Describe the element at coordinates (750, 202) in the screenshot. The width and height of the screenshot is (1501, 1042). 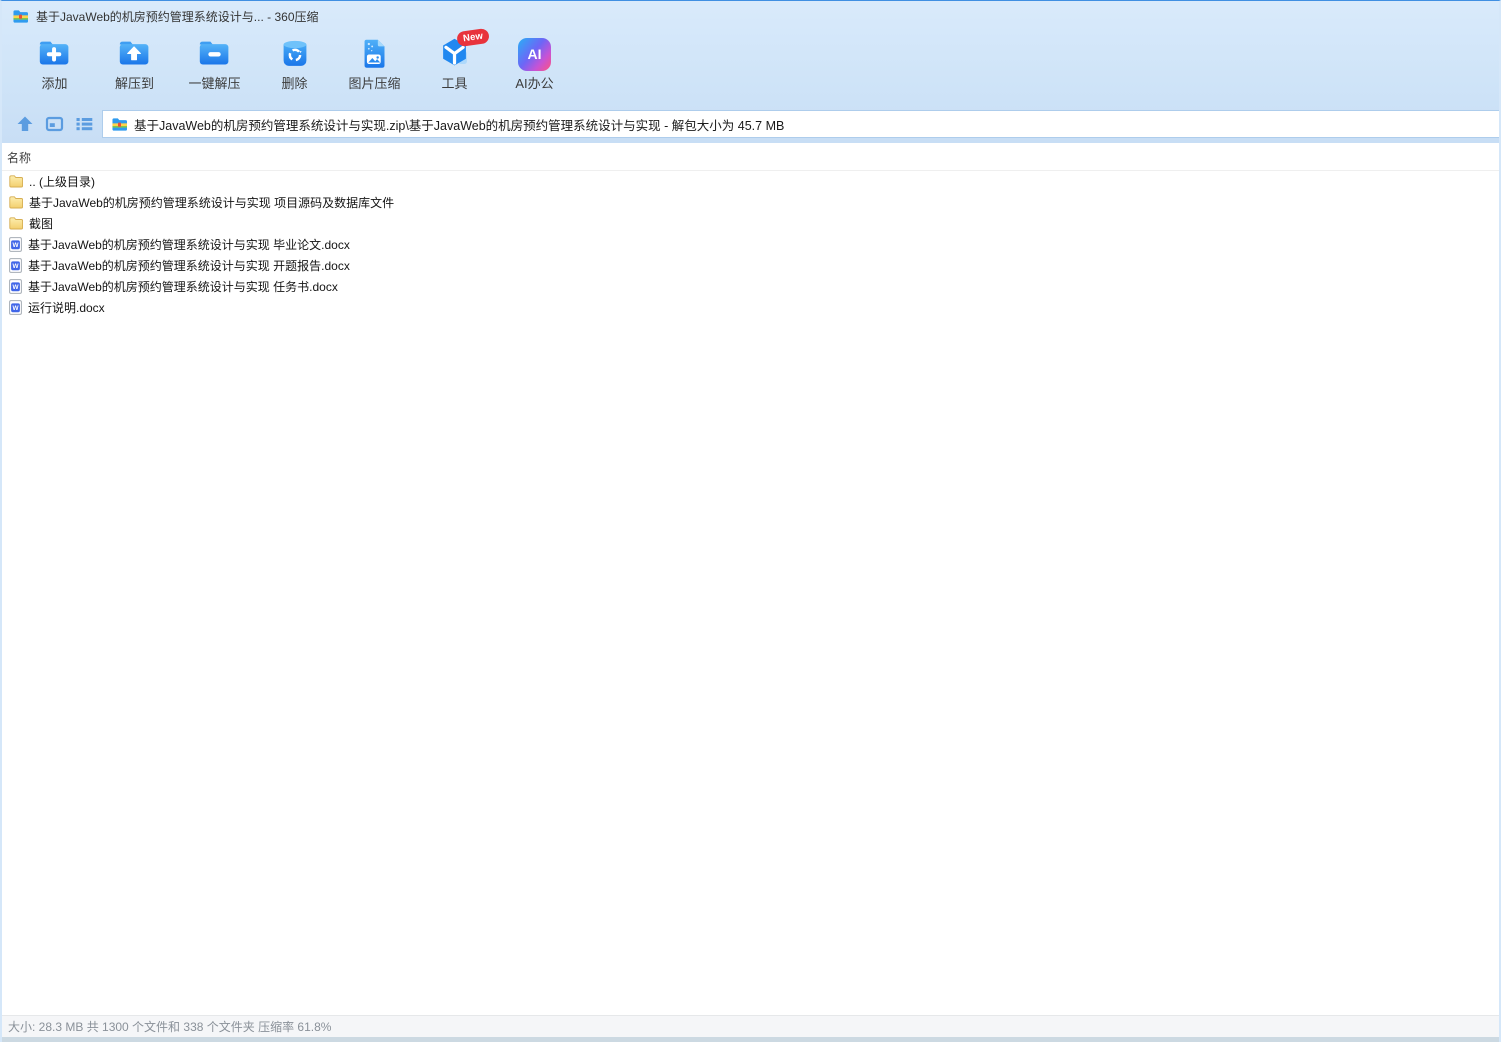
I see `file-row: 基于JavaWeb的机房预约管理系统设计与实现 项目源码及数据库文件` at that location.